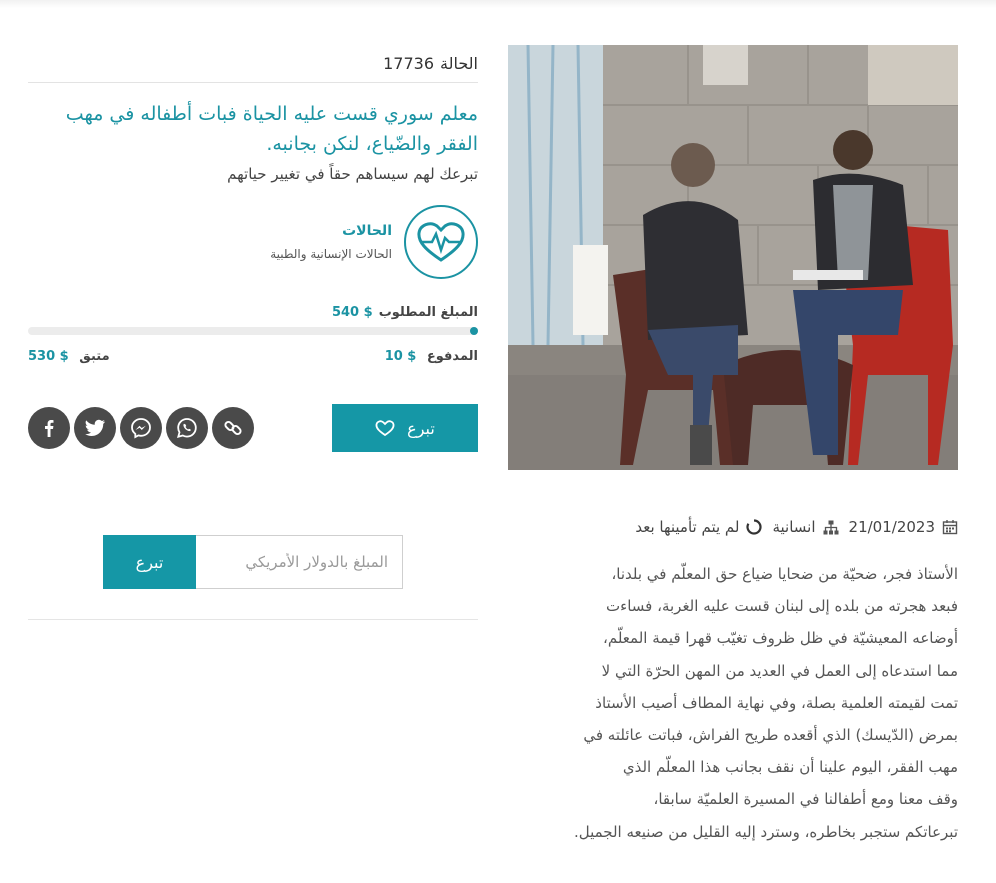 The image size is (996, 883). Describe the element at coordinates (405, 428) in the screenshot. I see `donate-button: تبرع` at that location.